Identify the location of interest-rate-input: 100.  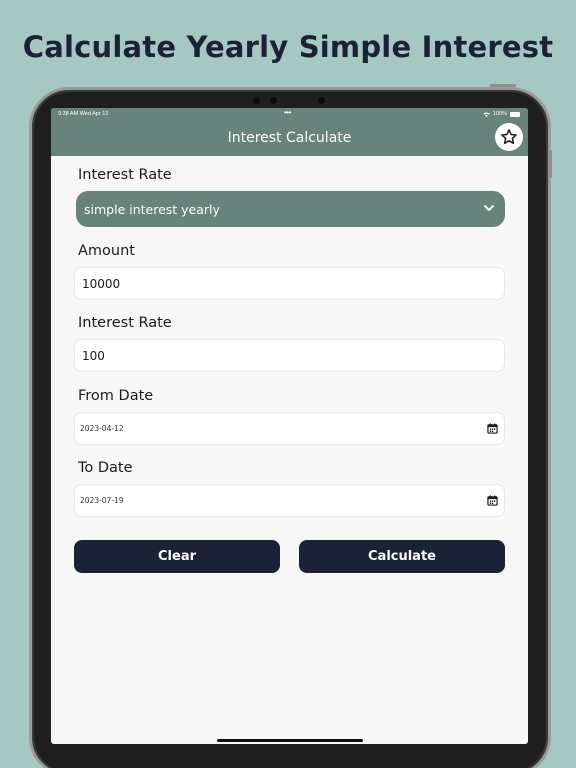
(289, 355).